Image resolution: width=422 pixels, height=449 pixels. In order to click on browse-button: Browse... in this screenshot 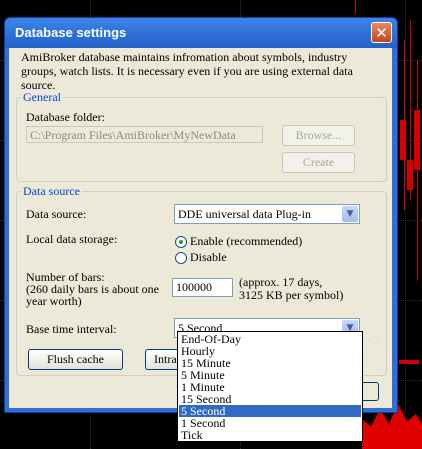, I will do `click(318, 135)`.